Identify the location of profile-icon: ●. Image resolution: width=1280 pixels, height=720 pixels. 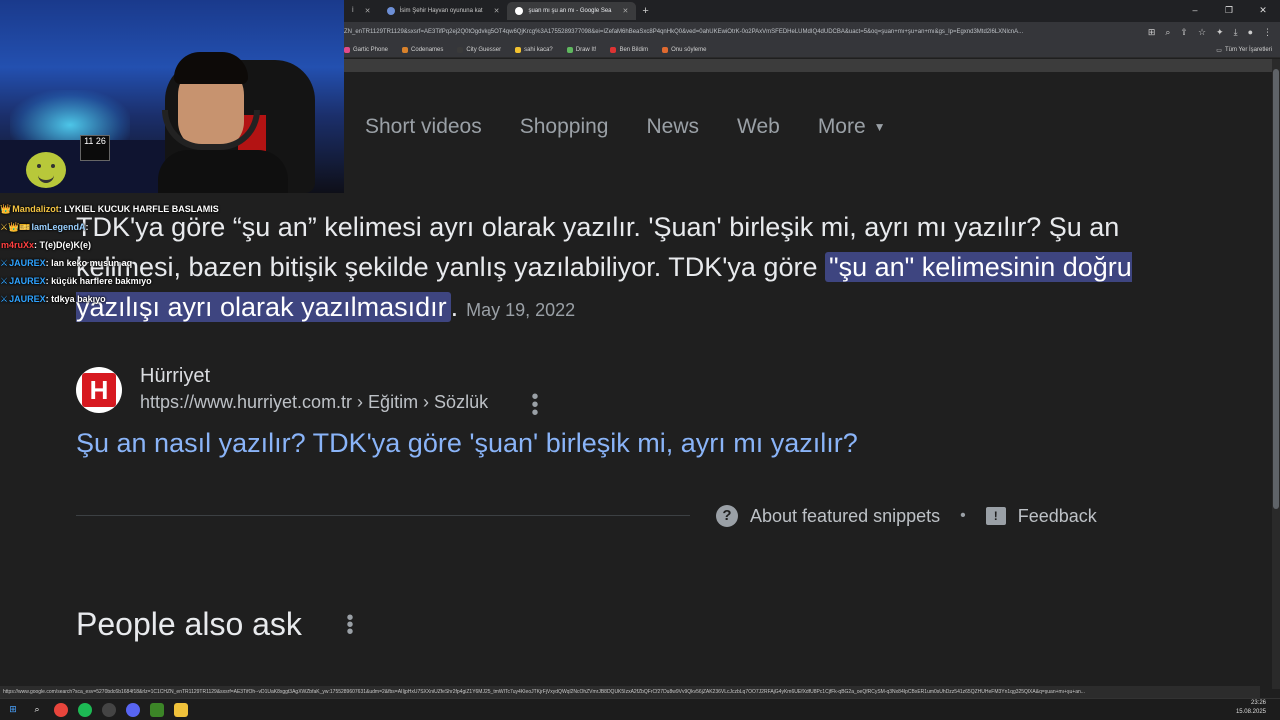
(1250, 32).